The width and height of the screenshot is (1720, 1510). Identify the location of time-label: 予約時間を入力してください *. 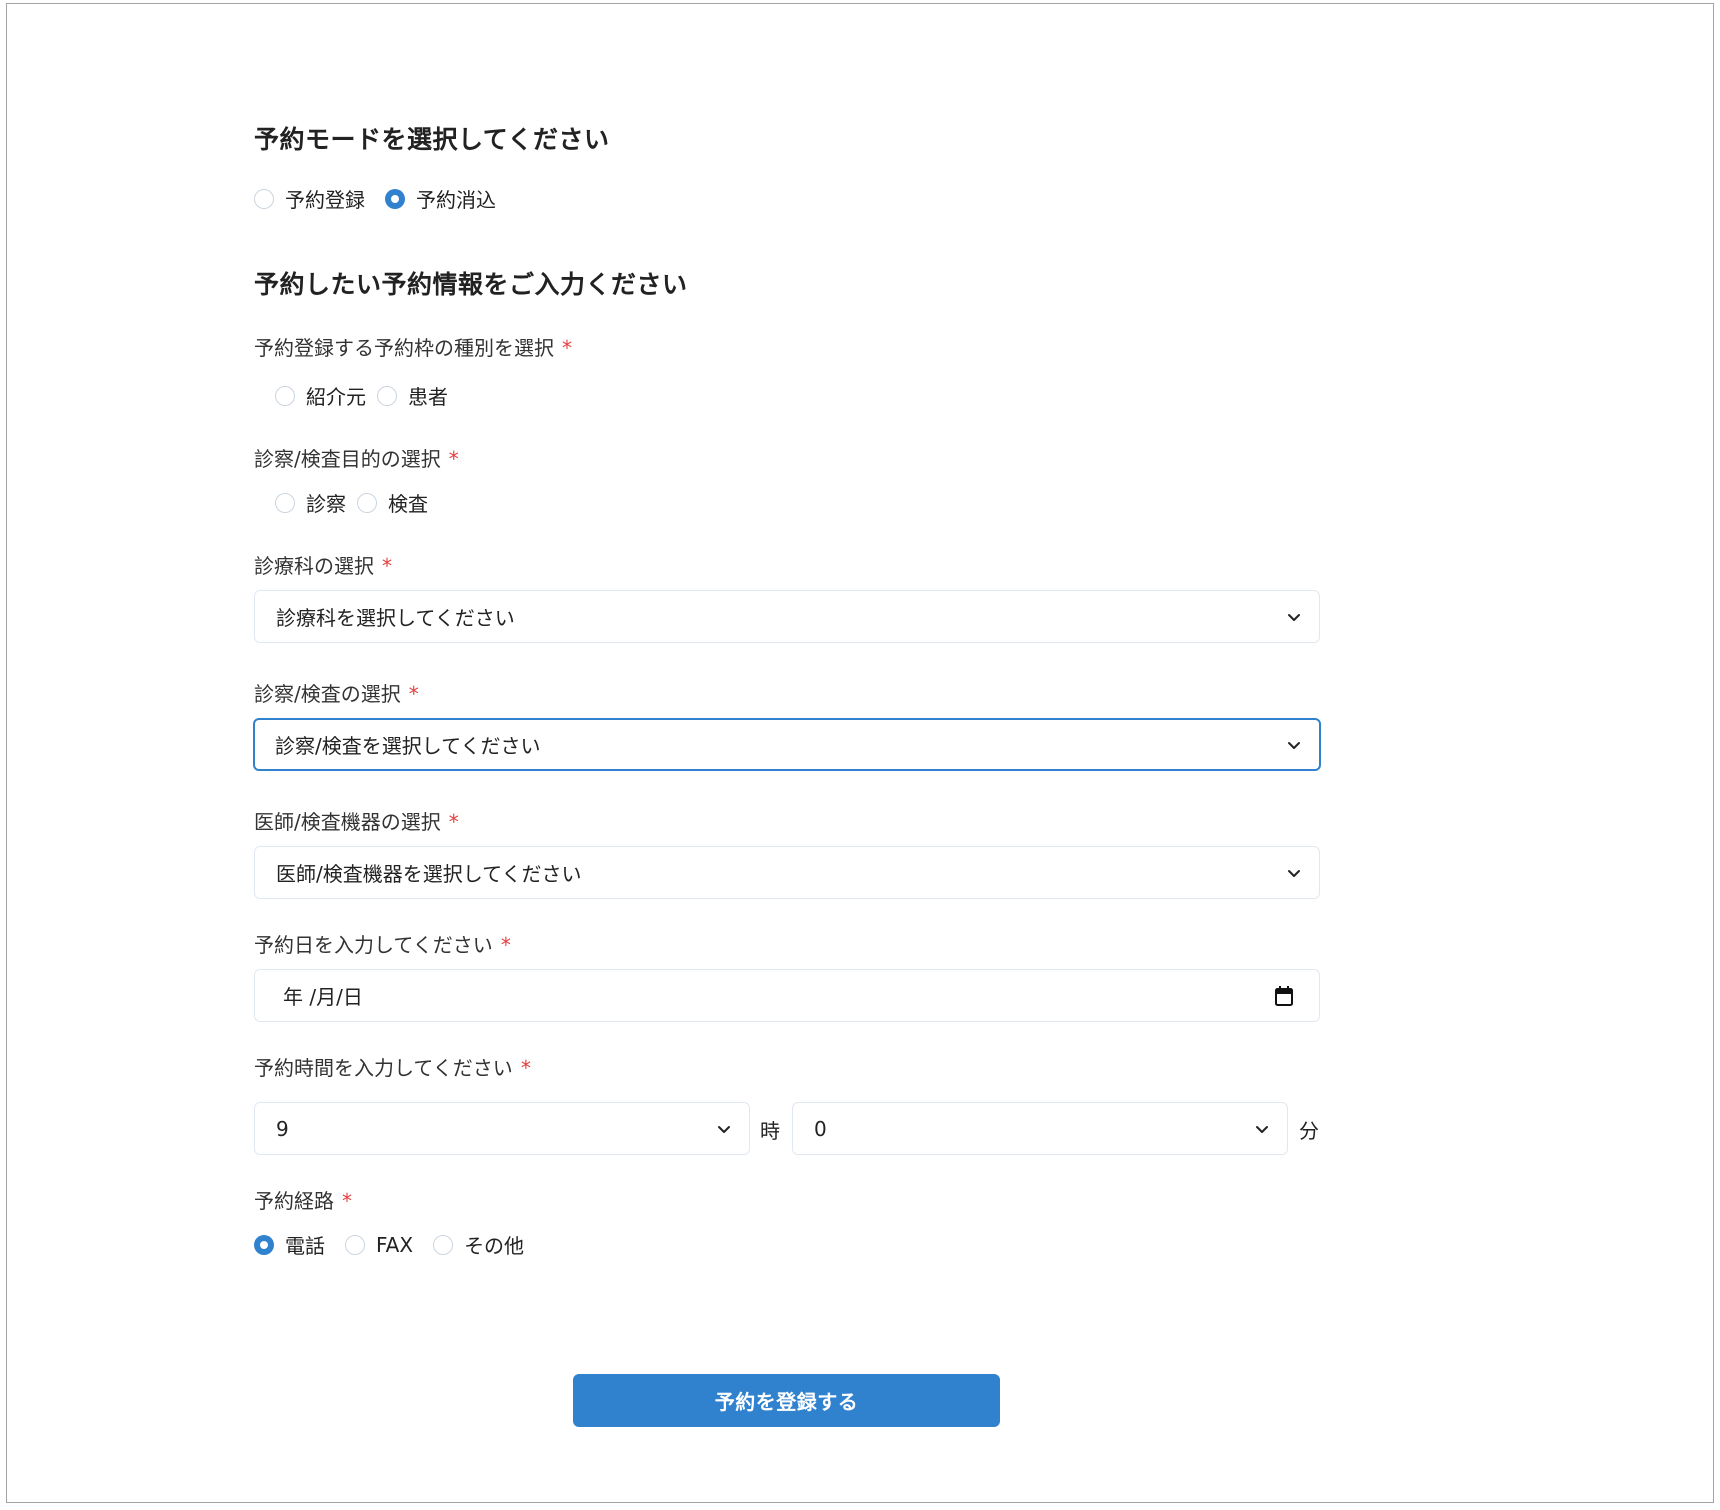
(392, 1066).